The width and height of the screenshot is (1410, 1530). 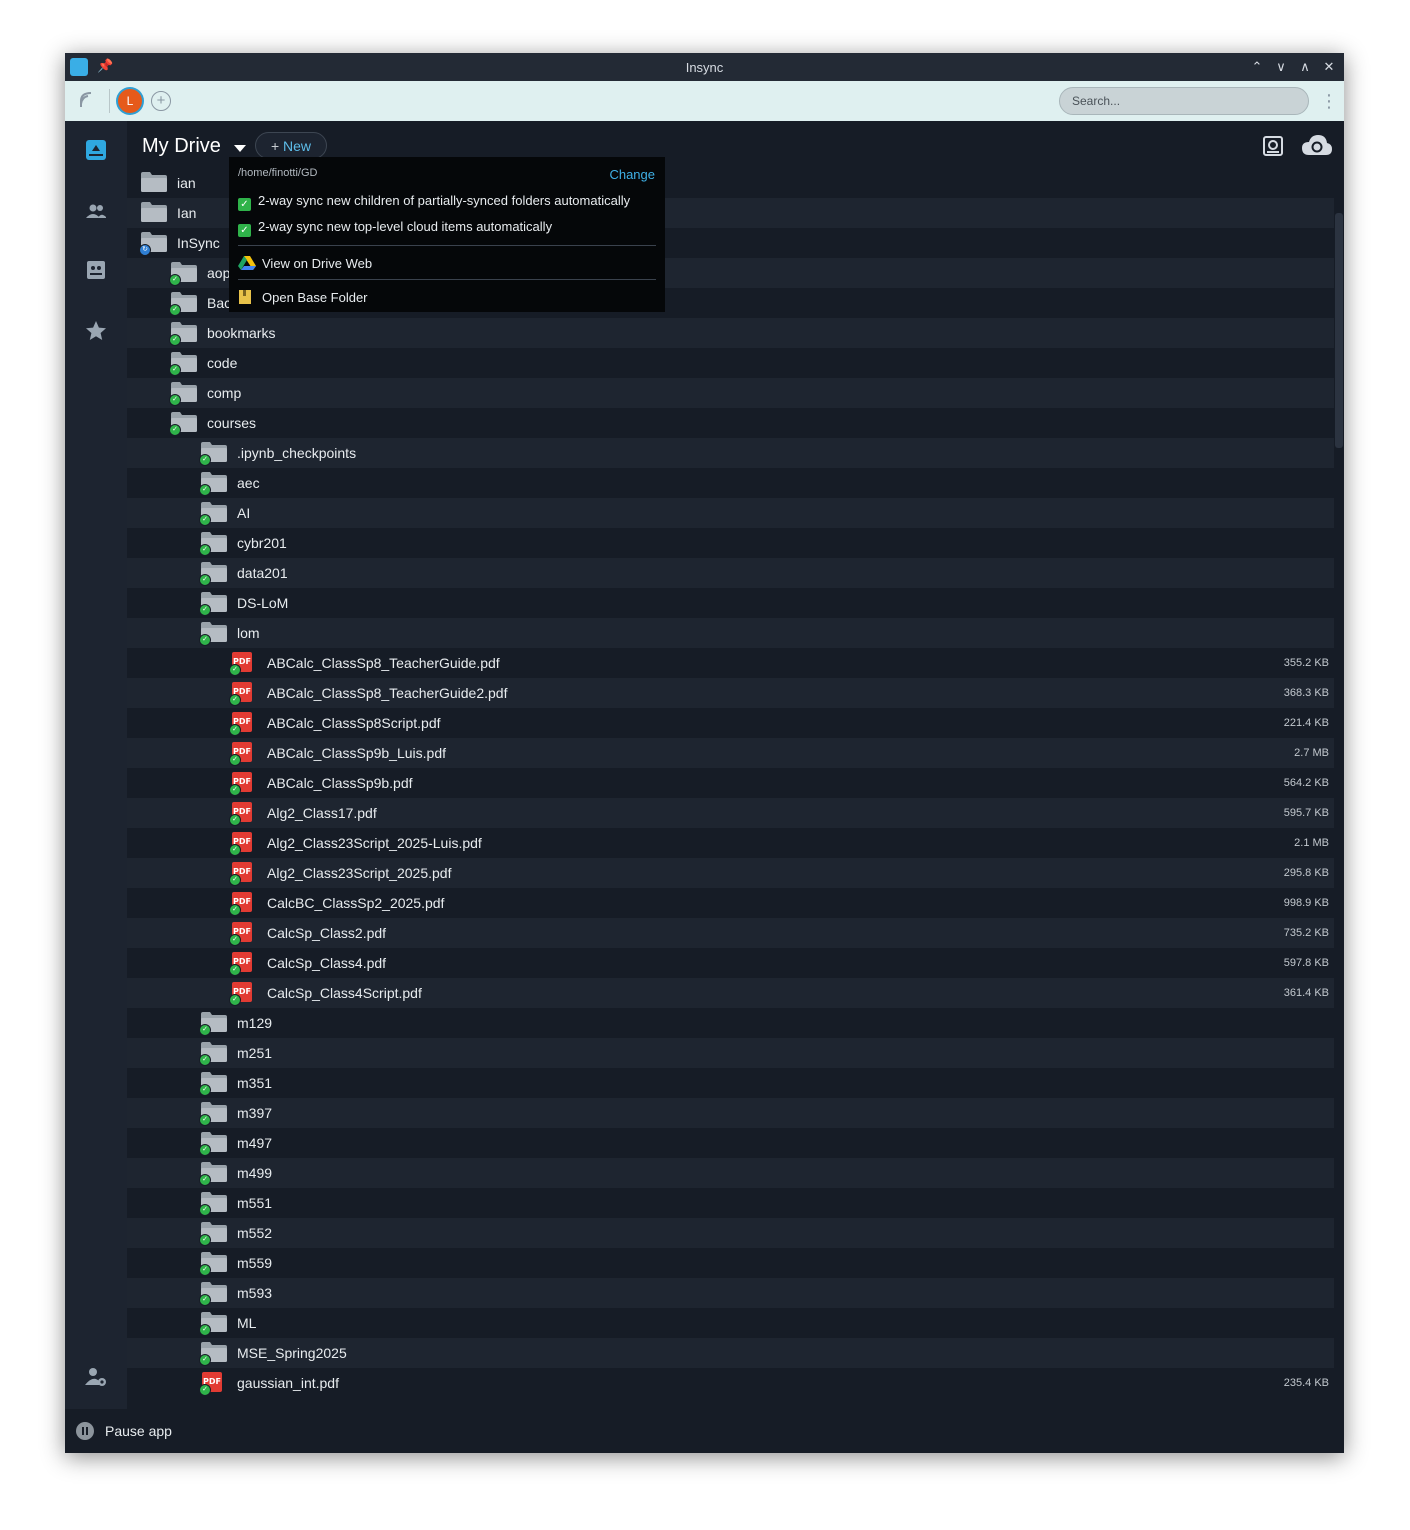 I want to click on file-row: PDF ✓ Alg2_Class17.pdf 595.7 KB, so click(x=730, y=813).